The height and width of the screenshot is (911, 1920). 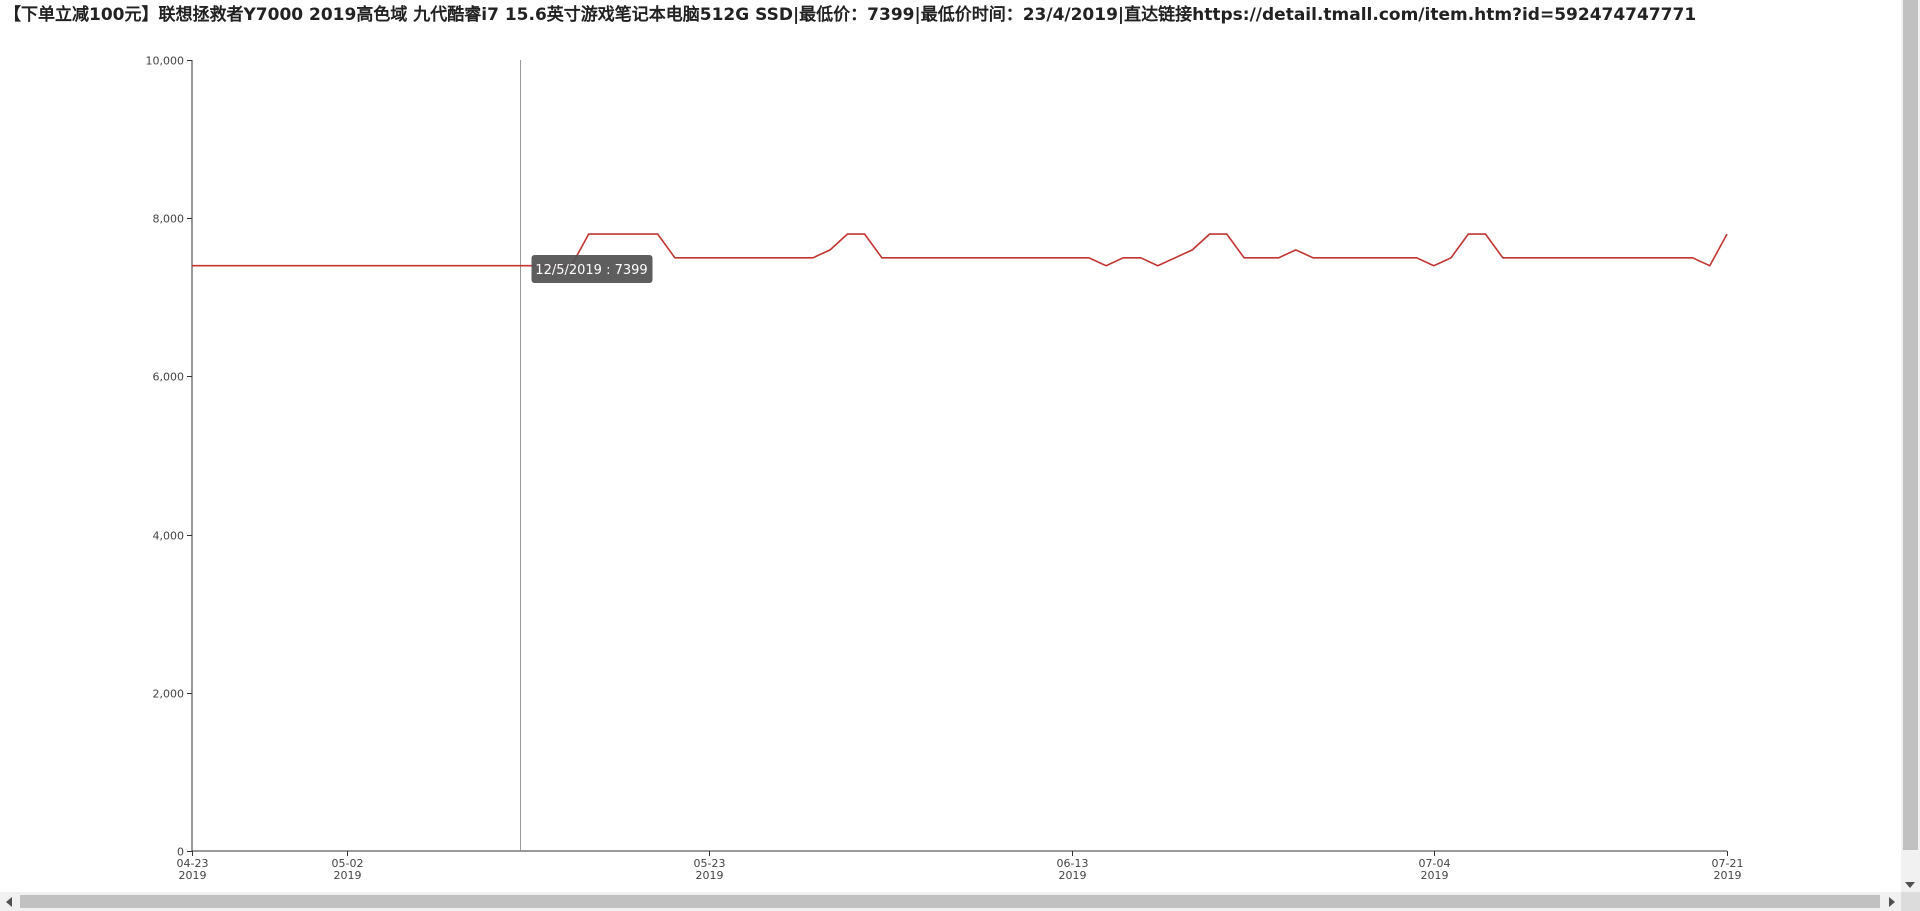 I want to click on vertical-scrollbar, so click(x=1910, y=446).